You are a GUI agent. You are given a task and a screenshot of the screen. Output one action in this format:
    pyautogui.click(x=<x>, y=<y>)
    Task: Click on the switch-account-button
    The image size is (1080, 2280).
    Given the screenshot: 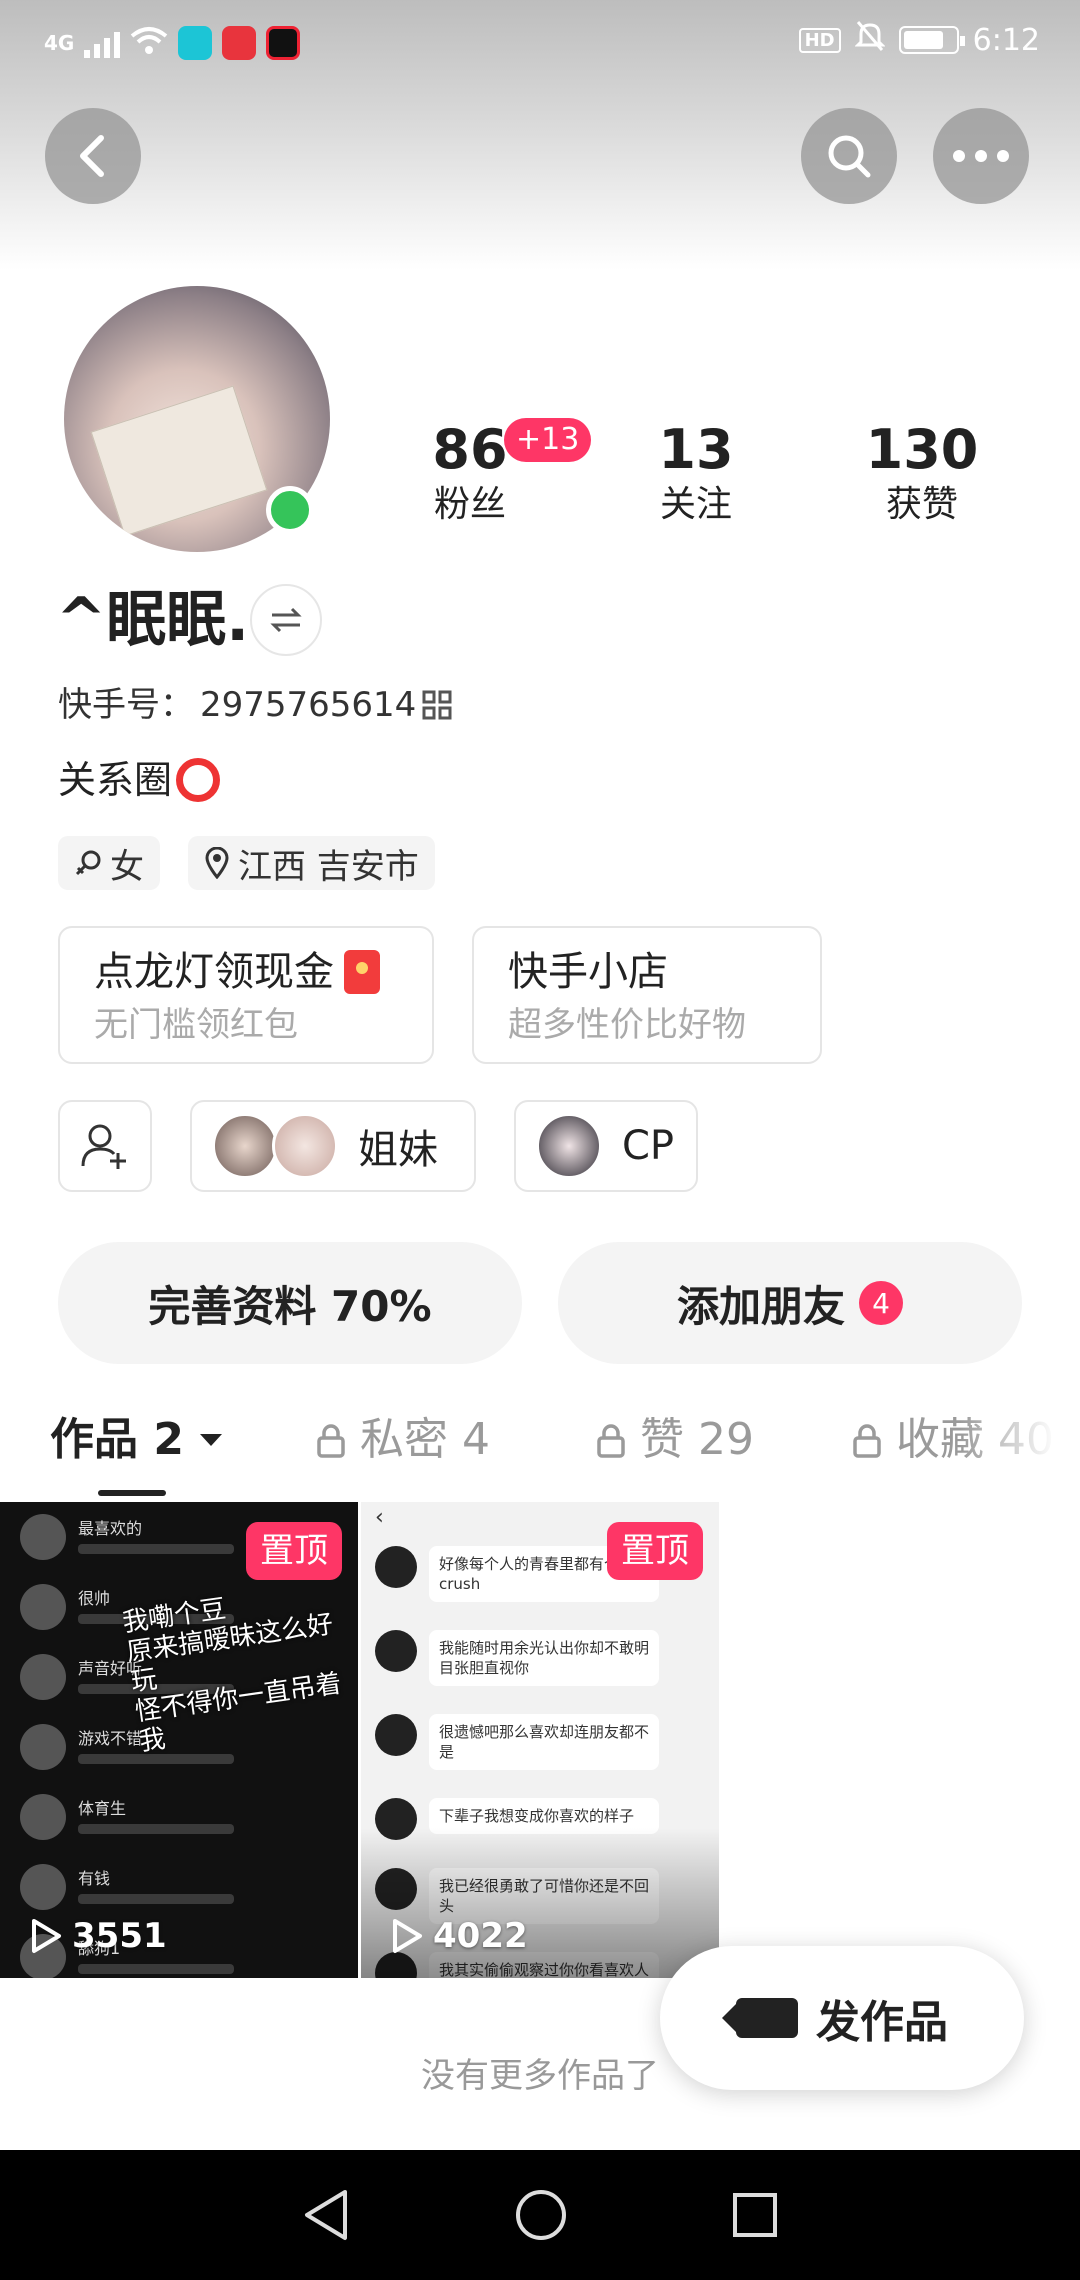 What is the action you would take?
    pyautogui.click(x=286, y=620)
    